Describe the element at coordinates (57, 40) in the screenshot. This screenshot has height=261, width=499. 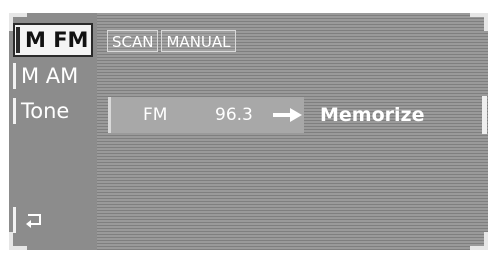
I see `menu-item-label: M FM` at that location.